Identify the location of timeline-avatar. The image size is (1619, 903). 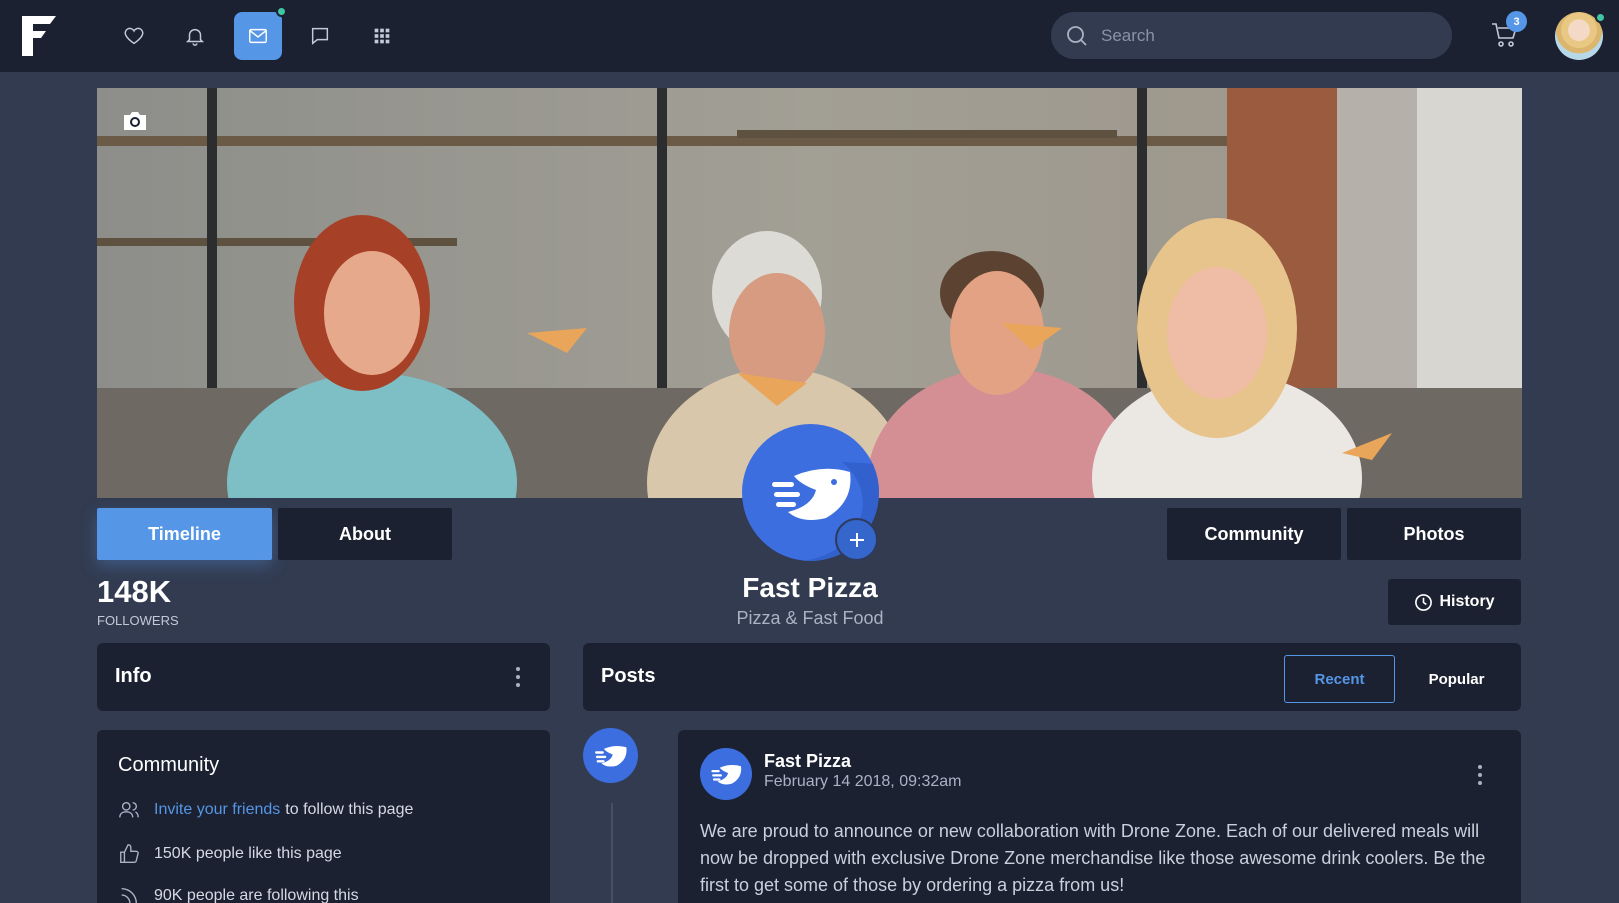
(610, 755).